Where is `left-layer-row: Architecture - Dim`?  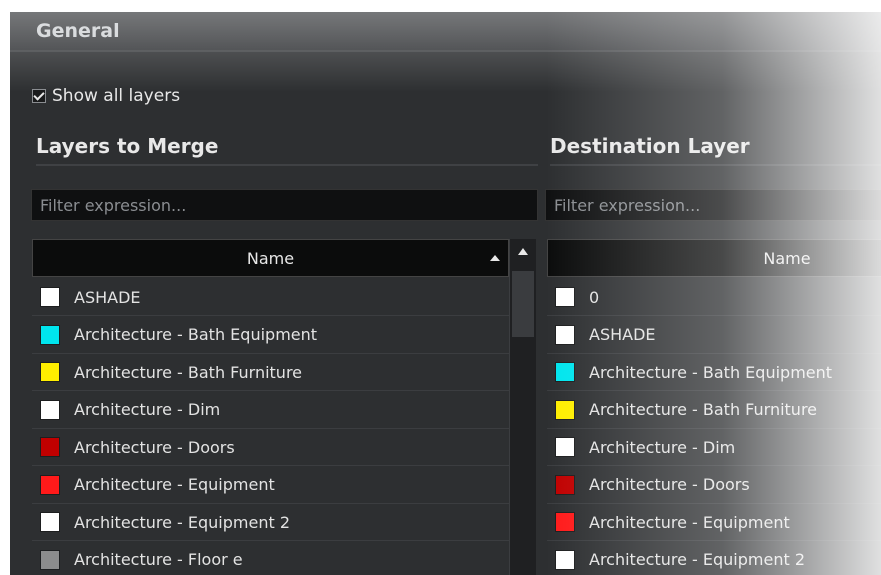
left-layer-row: Architecture - Dim is located at coordinates (270, 410).